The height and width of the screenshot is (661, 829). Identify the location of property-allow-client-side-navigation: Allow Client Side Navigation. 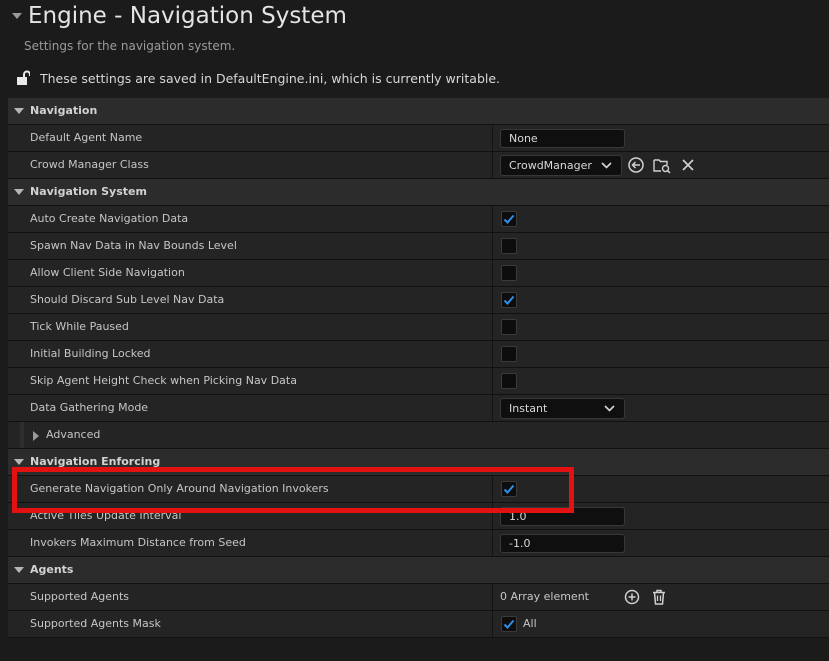
(418, 273).